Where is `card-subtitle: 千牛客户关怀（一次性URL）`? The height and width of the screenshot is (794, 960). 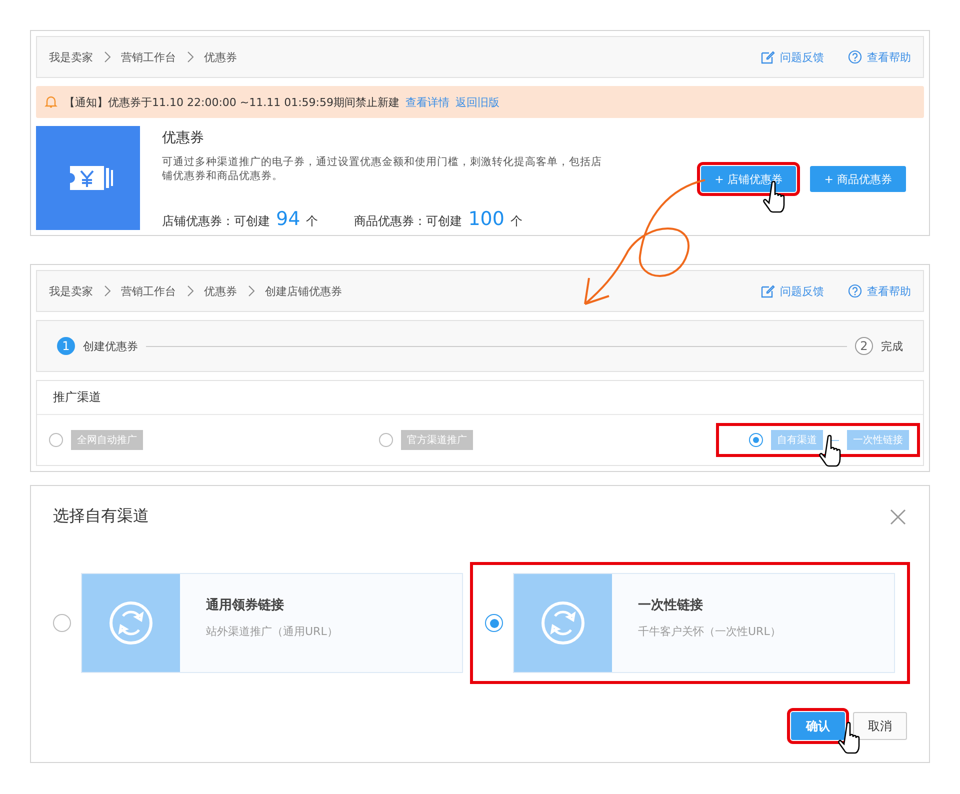 card-subtitle: 千牛客户关怀（一次性URL） is located at coordinates (709, 631).